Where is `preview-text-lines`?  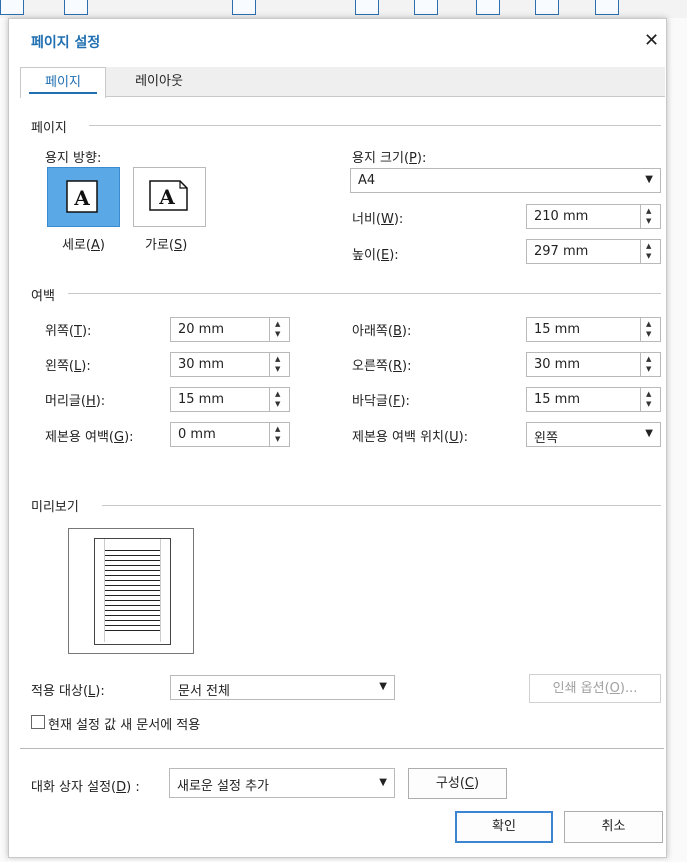 preview-text-lines is located at coordinates (132, 591).